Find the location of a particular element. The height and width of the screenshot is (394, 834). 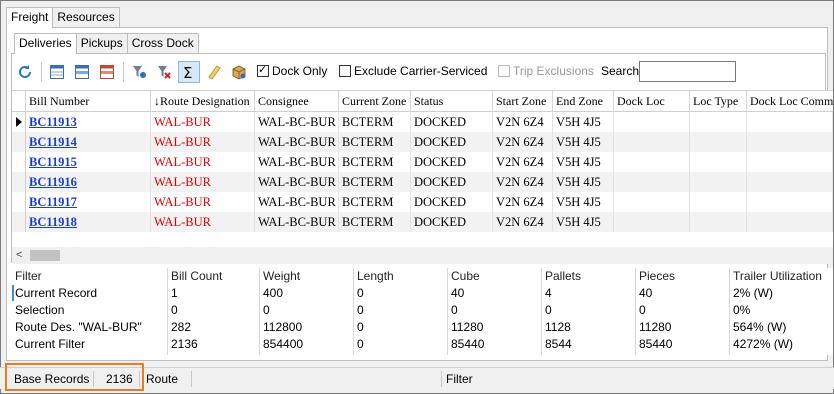

refresh-icon is located at coordinates (25, 72).